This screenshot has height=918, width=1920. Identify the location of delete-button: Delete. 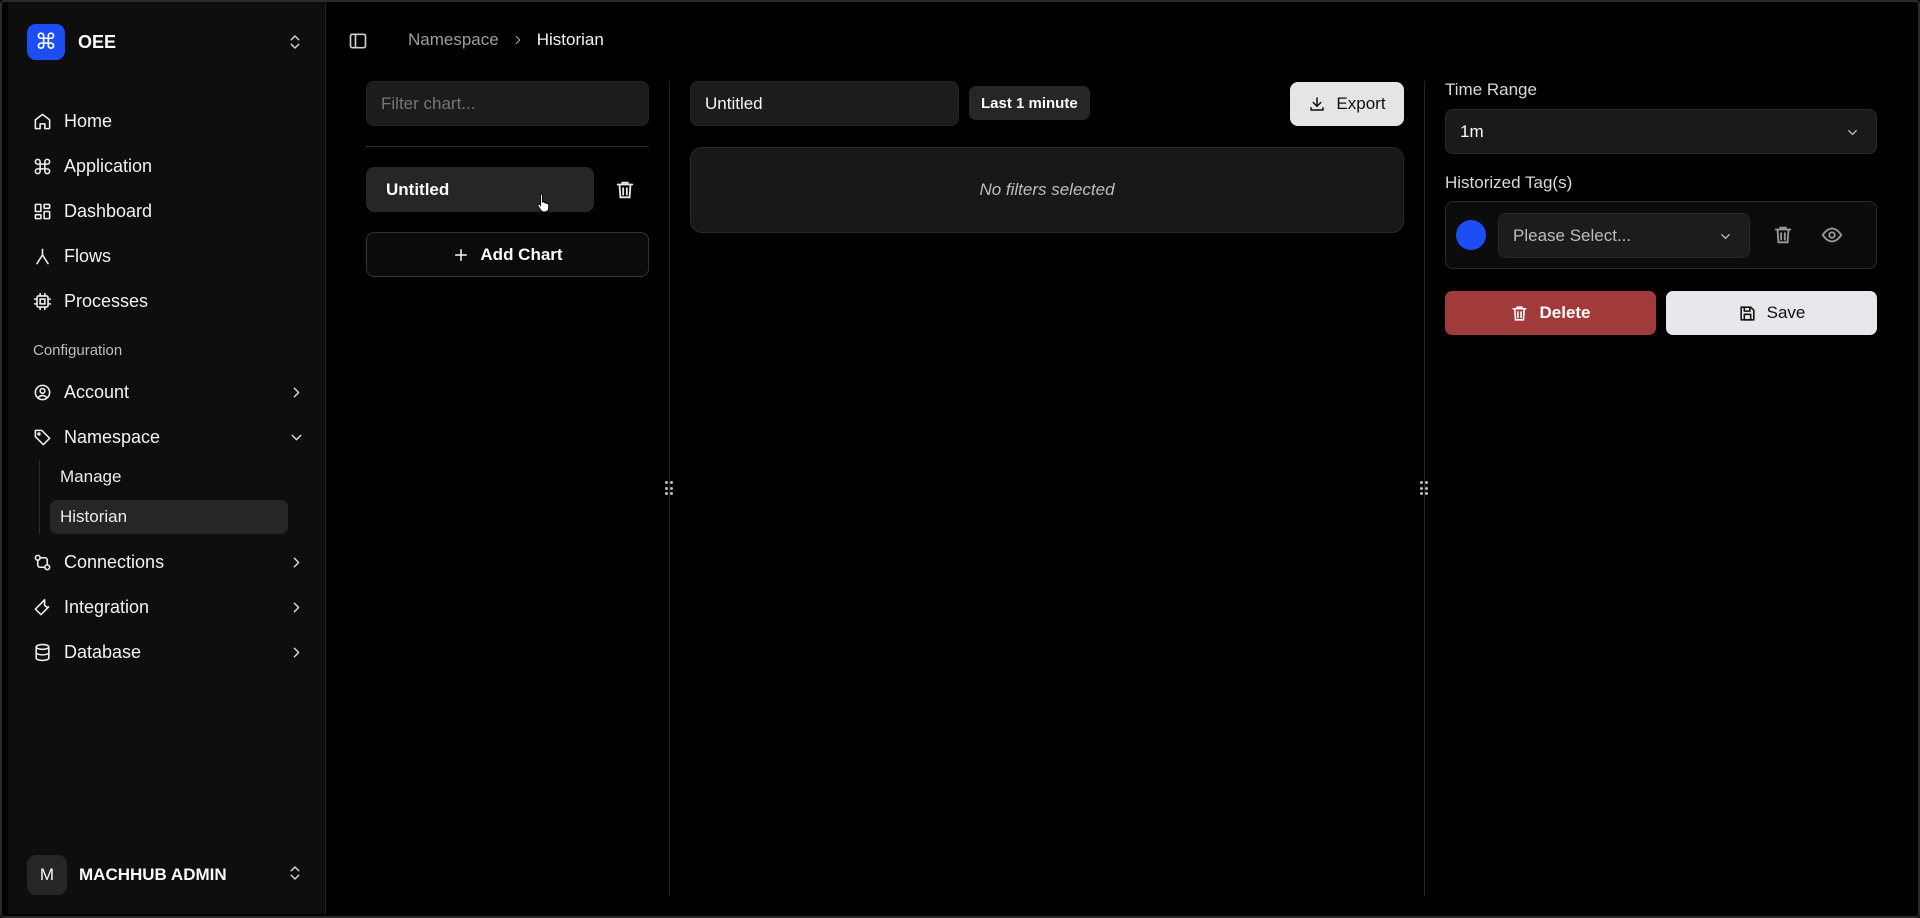
(1550, 313).